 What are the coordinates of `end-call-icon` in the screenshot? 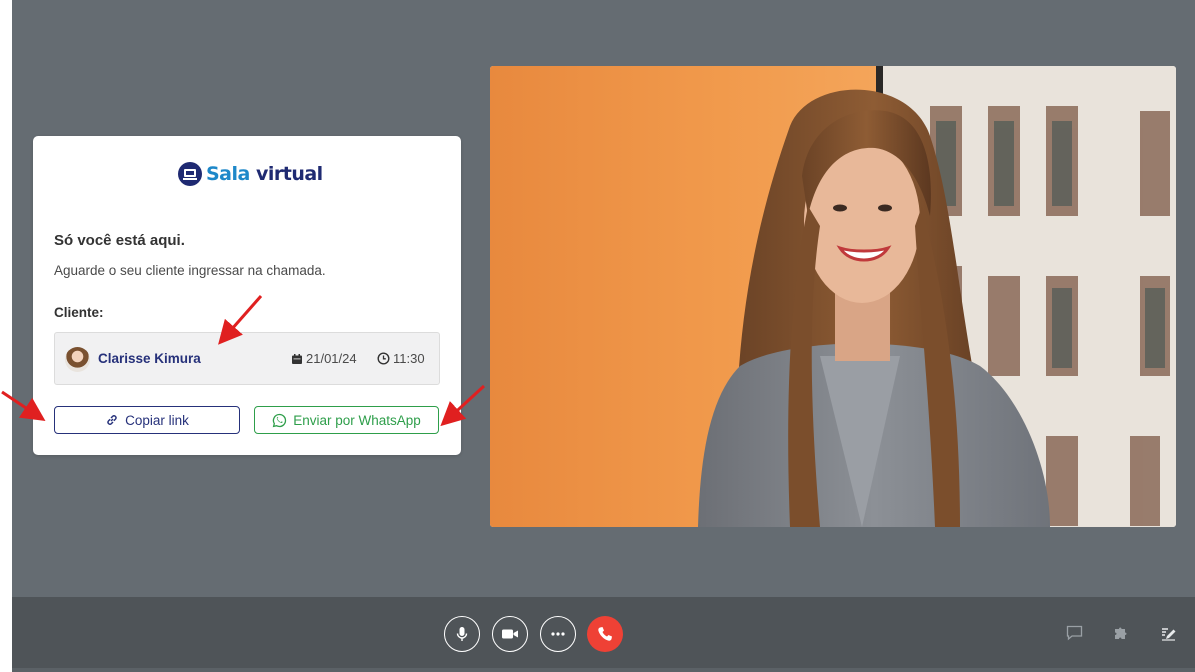 It's located at (605, 634).